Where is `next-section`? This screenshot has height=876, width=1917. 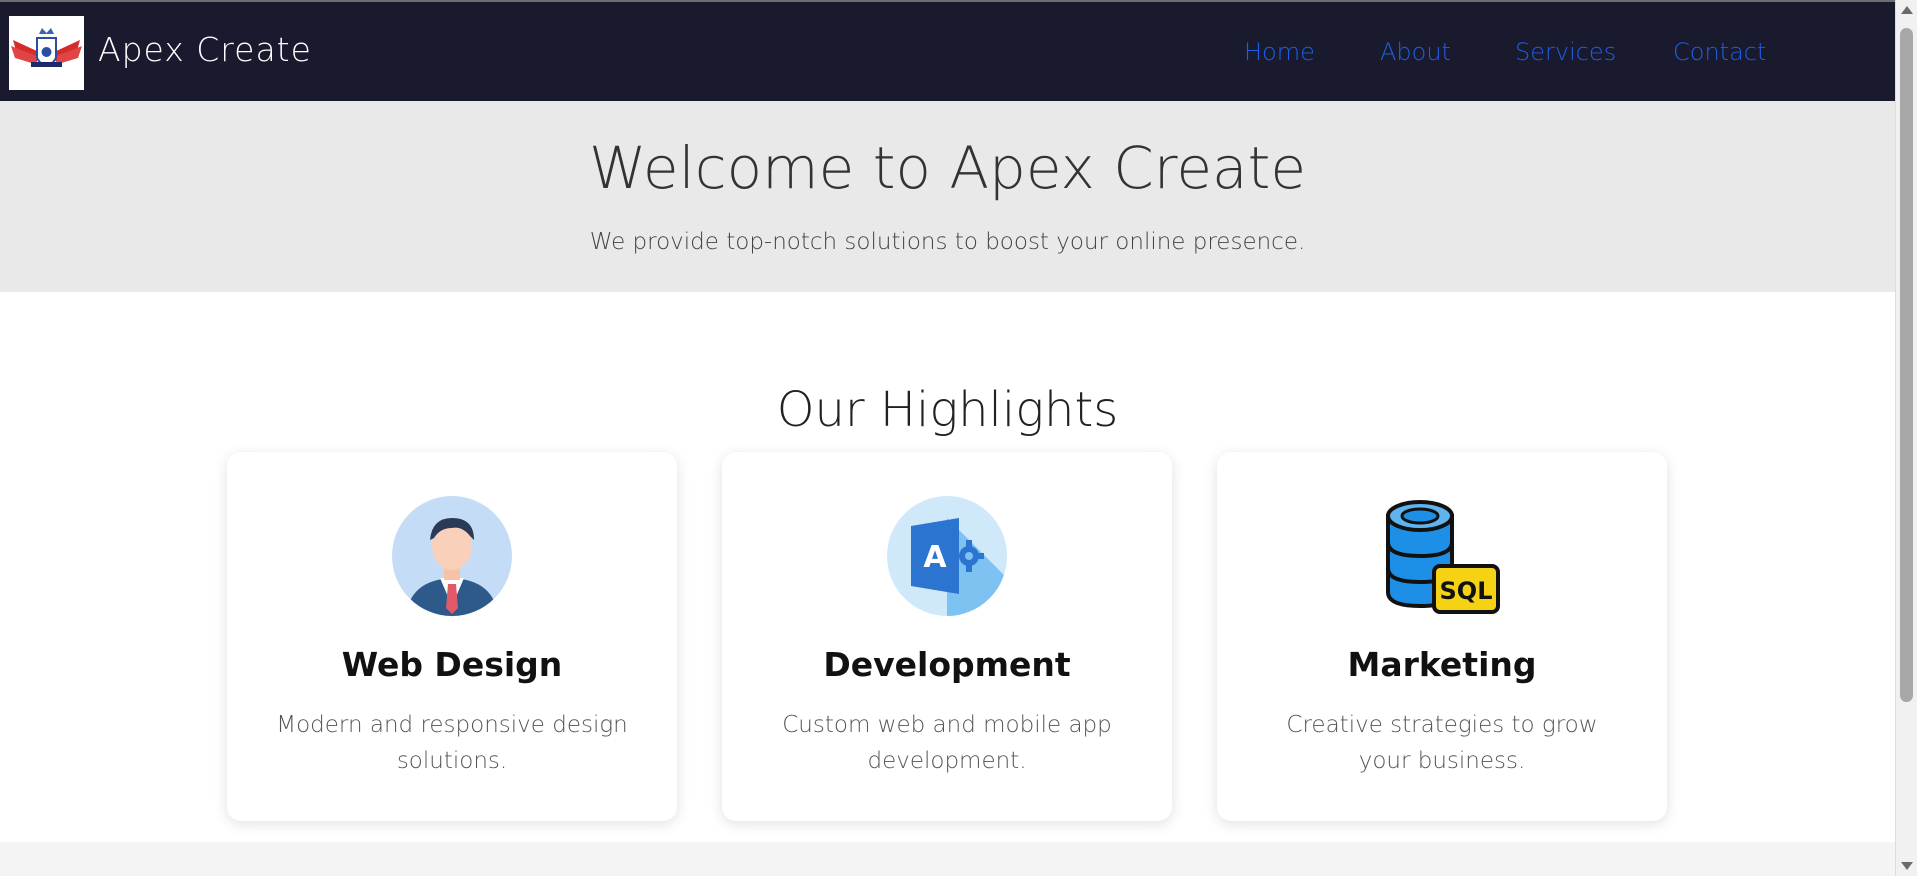
next-section is located at coordinates (947, 859).